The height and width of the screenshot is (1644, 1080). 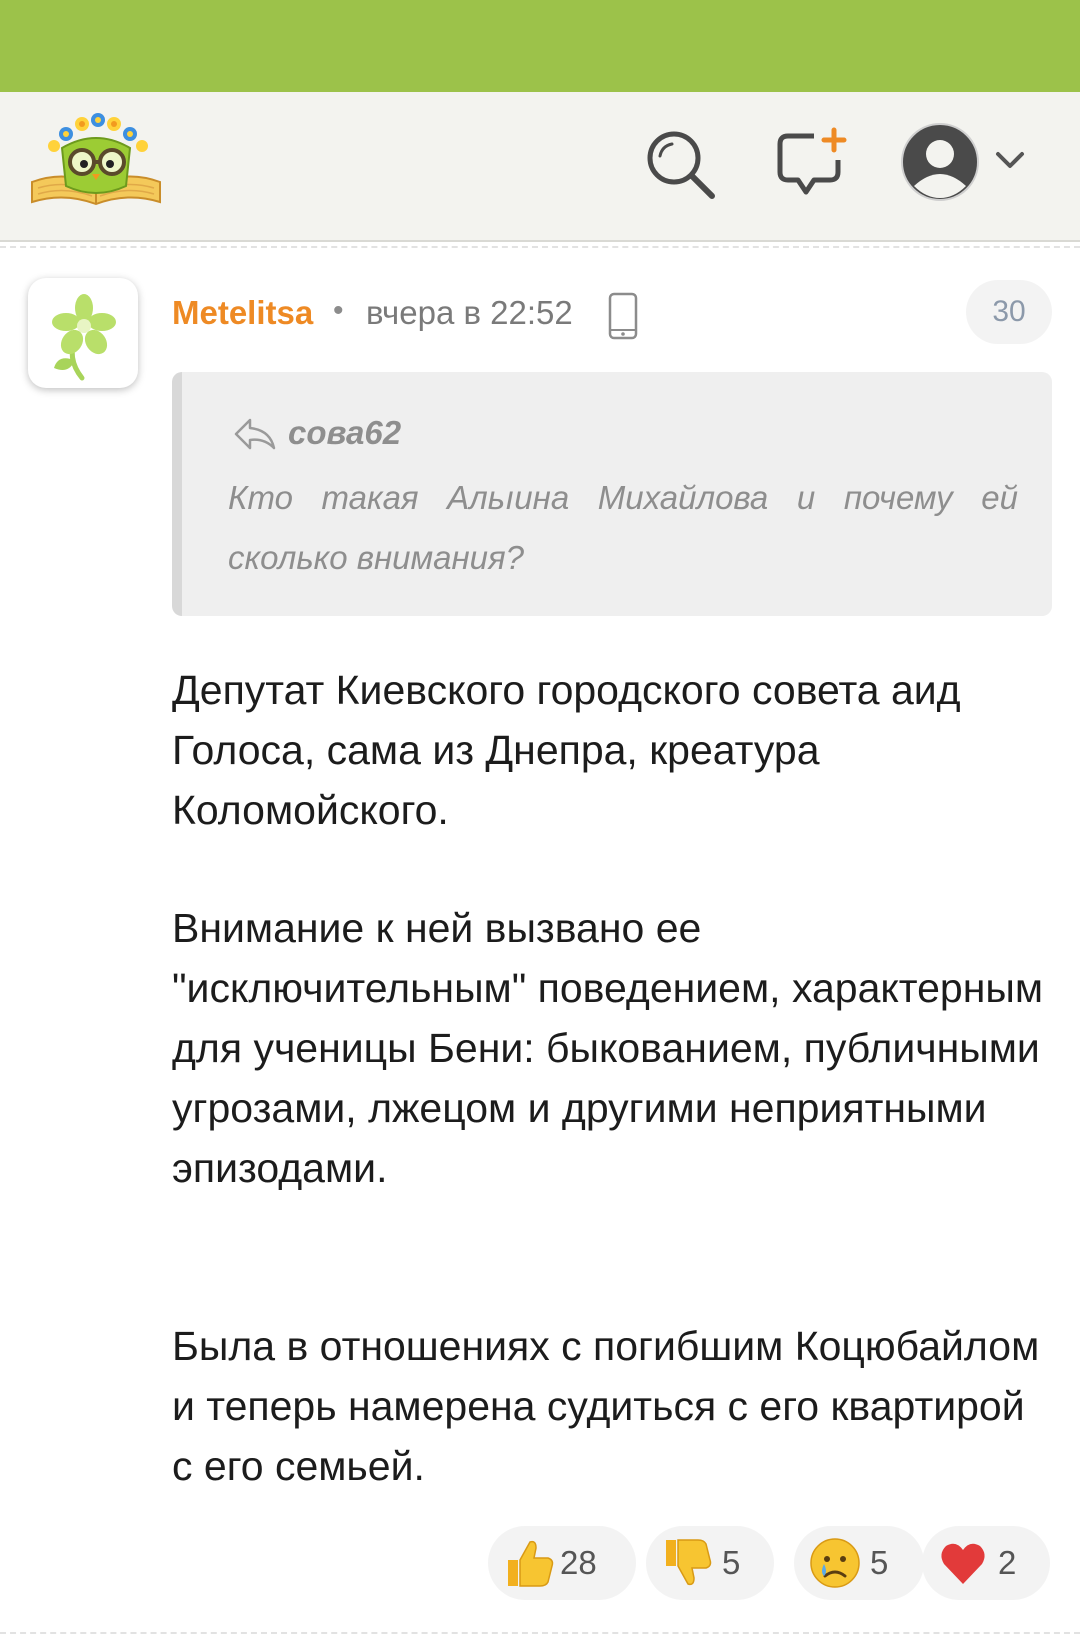 What do you see at coordinates (96, 160) in the screenshot?
I see `owl-books-logo-icon` at bounding box center [96, 160].